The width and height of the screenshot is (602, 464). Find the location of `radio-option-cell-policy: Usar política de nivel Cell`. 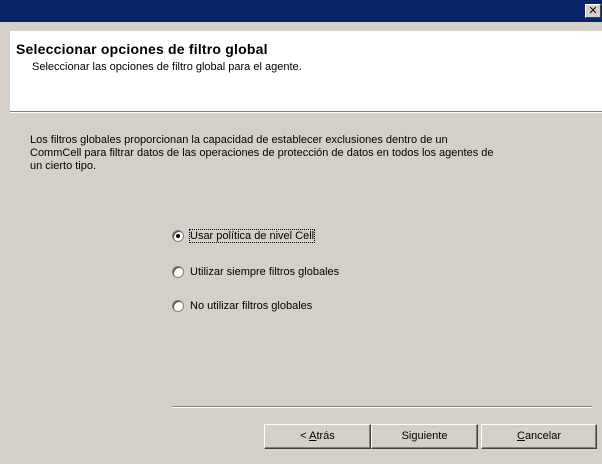

radio-option-cell-policy: Usar política de nivel Cell is located at coordinates (244, 236).